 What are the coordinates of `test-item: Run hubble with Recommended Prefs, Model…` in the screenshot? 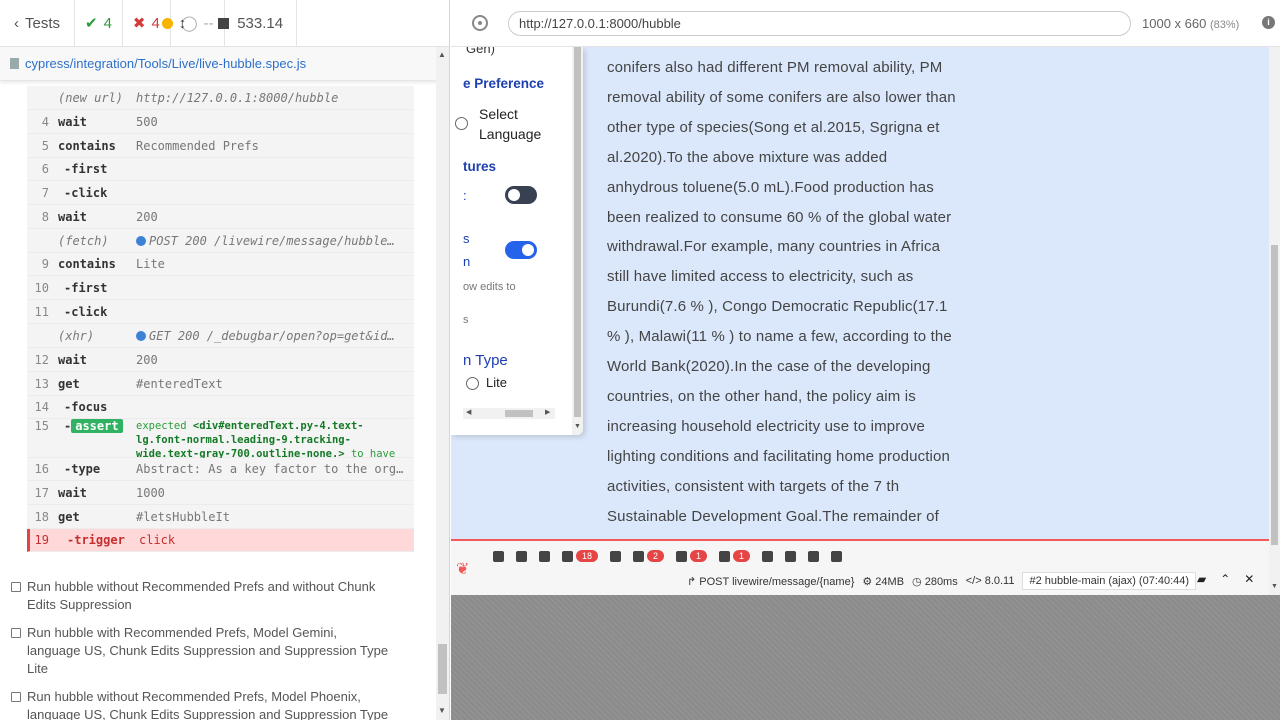 It's located at (200, 651).